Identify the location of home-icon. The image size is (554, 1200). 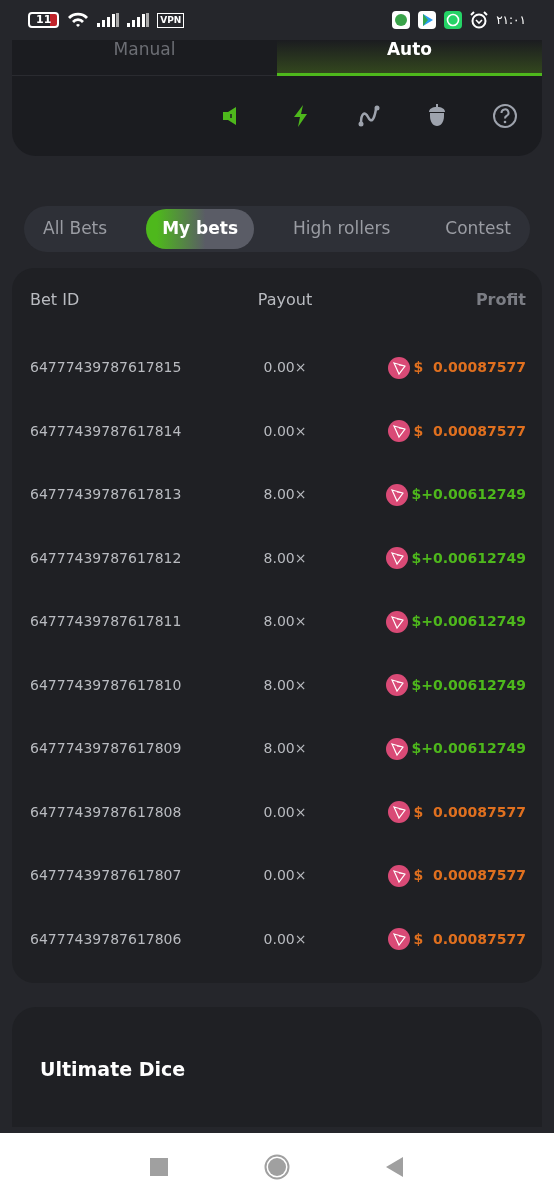
(277, 1166).